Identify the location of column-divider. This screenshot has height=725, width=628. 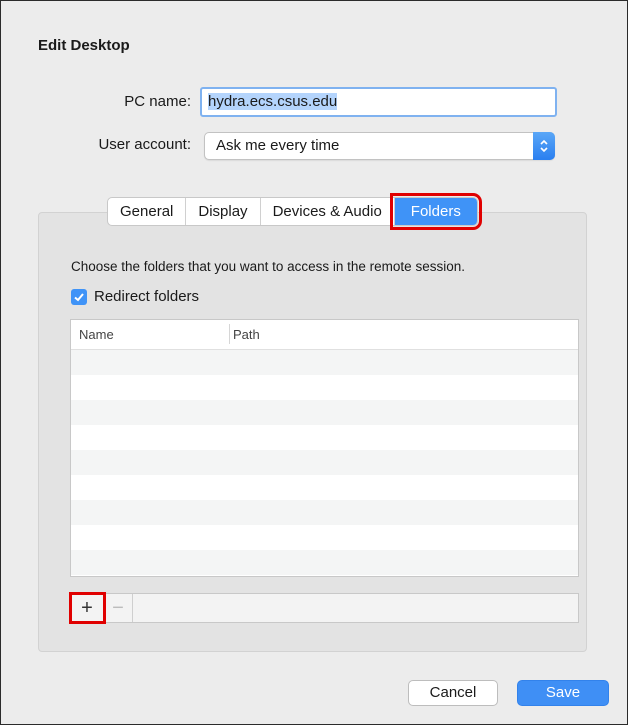
(229, 334).